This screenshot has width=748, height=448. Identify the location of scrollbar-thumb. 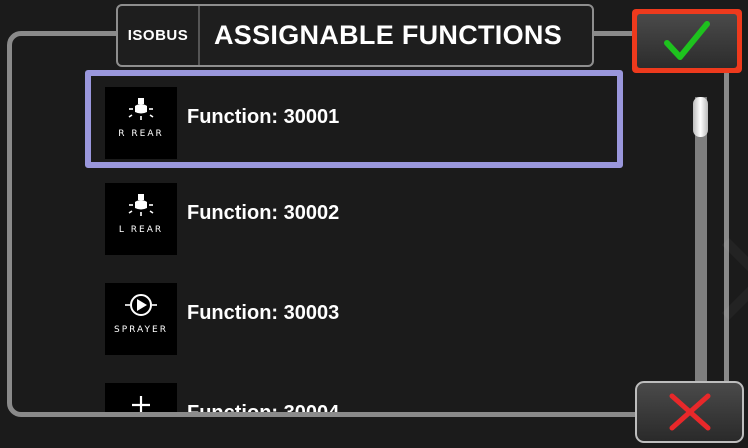
(700, 117).